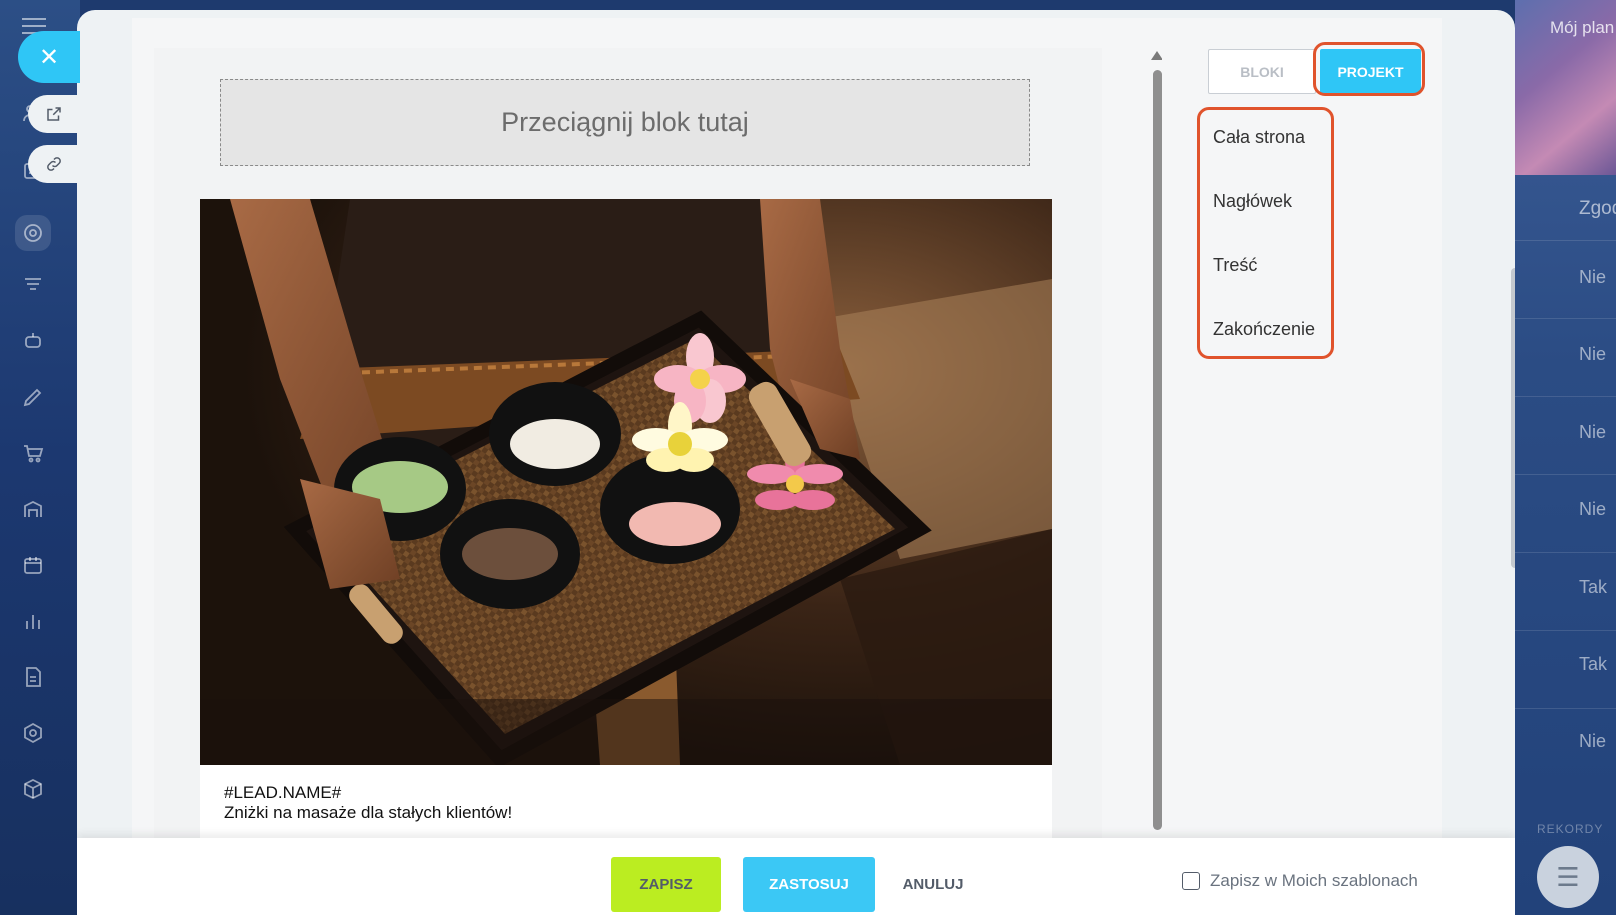 The height and width of the screenshot is (915, 1616). What do you see at coordinates (1157, 450) in the screenshot?
I see `canvas-scrollbar` at bounding box center [1157, 450].